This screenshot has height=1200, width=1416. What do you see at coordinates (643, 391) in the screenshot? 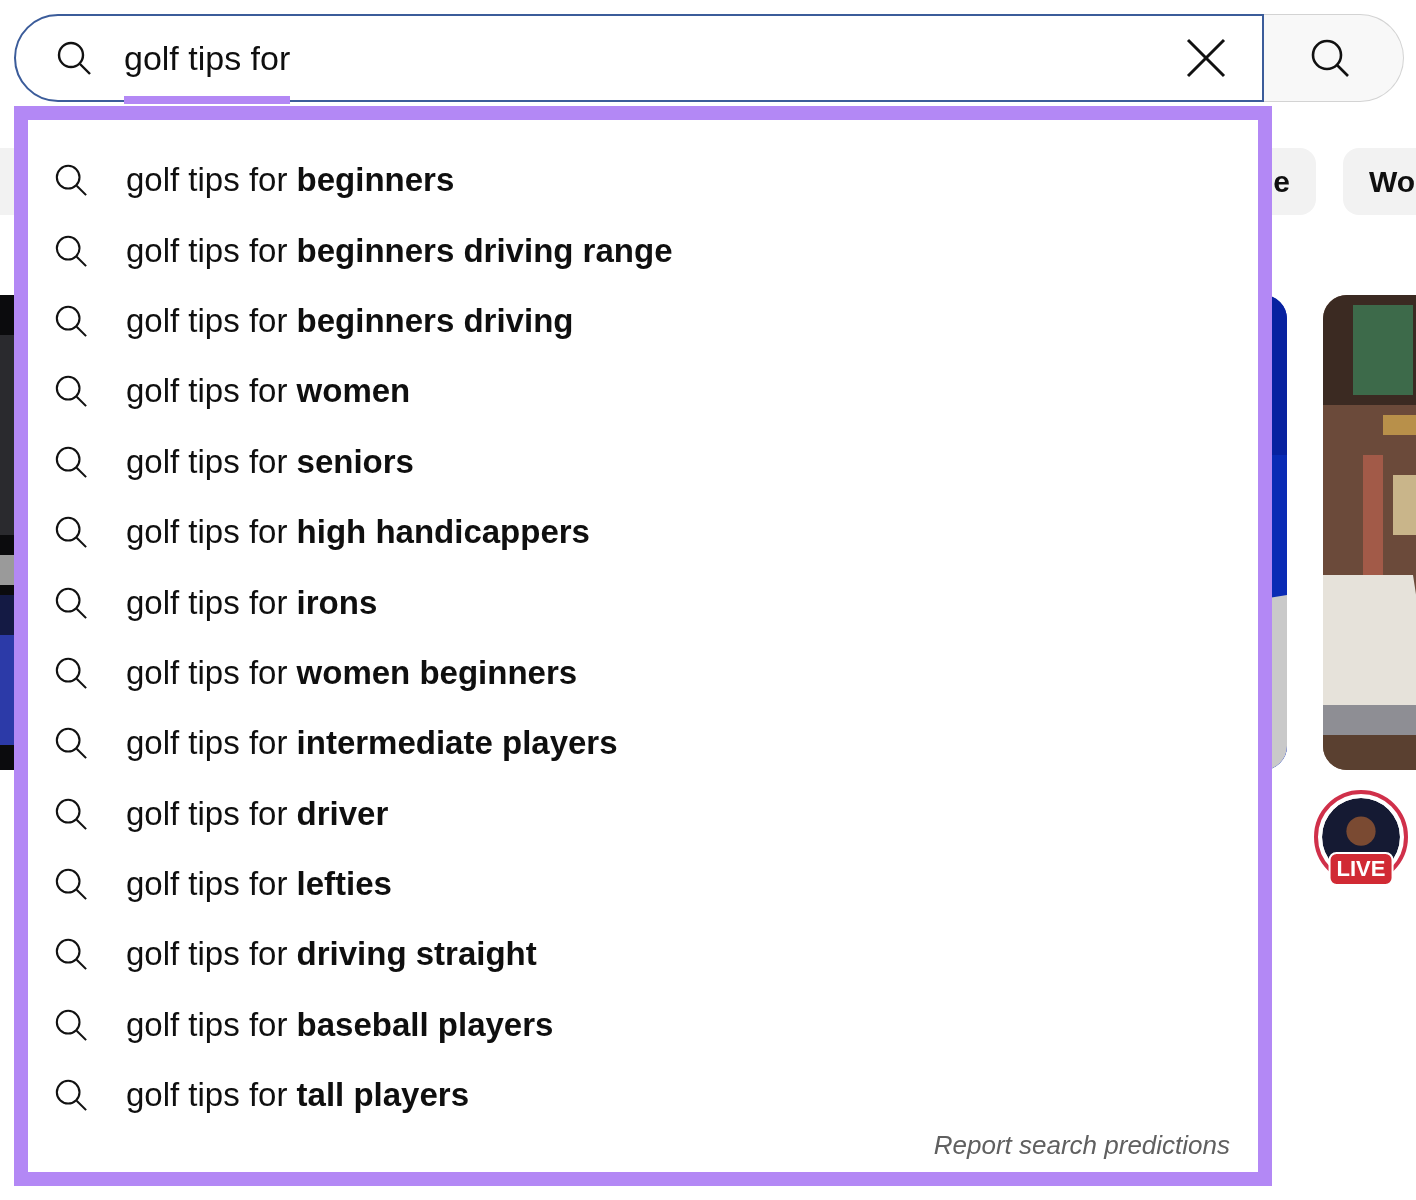
I see `suggestion-item: golf tips for women` at bounding box center [643, 391].